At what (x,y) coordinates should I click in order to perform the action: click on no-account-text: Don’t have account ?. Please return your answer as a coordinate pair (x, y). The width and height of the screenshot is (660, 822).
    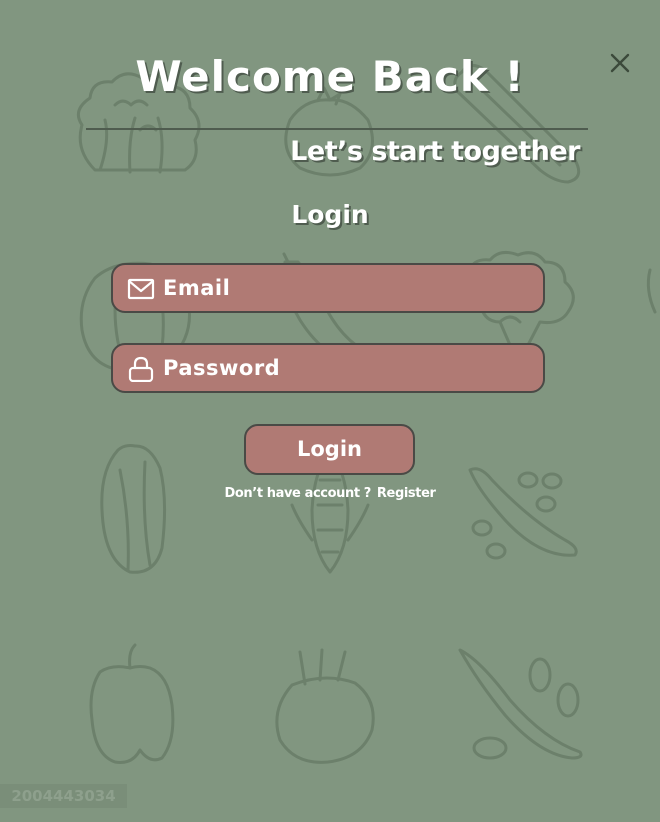
    Looking at the image, I should click on (298, 493).